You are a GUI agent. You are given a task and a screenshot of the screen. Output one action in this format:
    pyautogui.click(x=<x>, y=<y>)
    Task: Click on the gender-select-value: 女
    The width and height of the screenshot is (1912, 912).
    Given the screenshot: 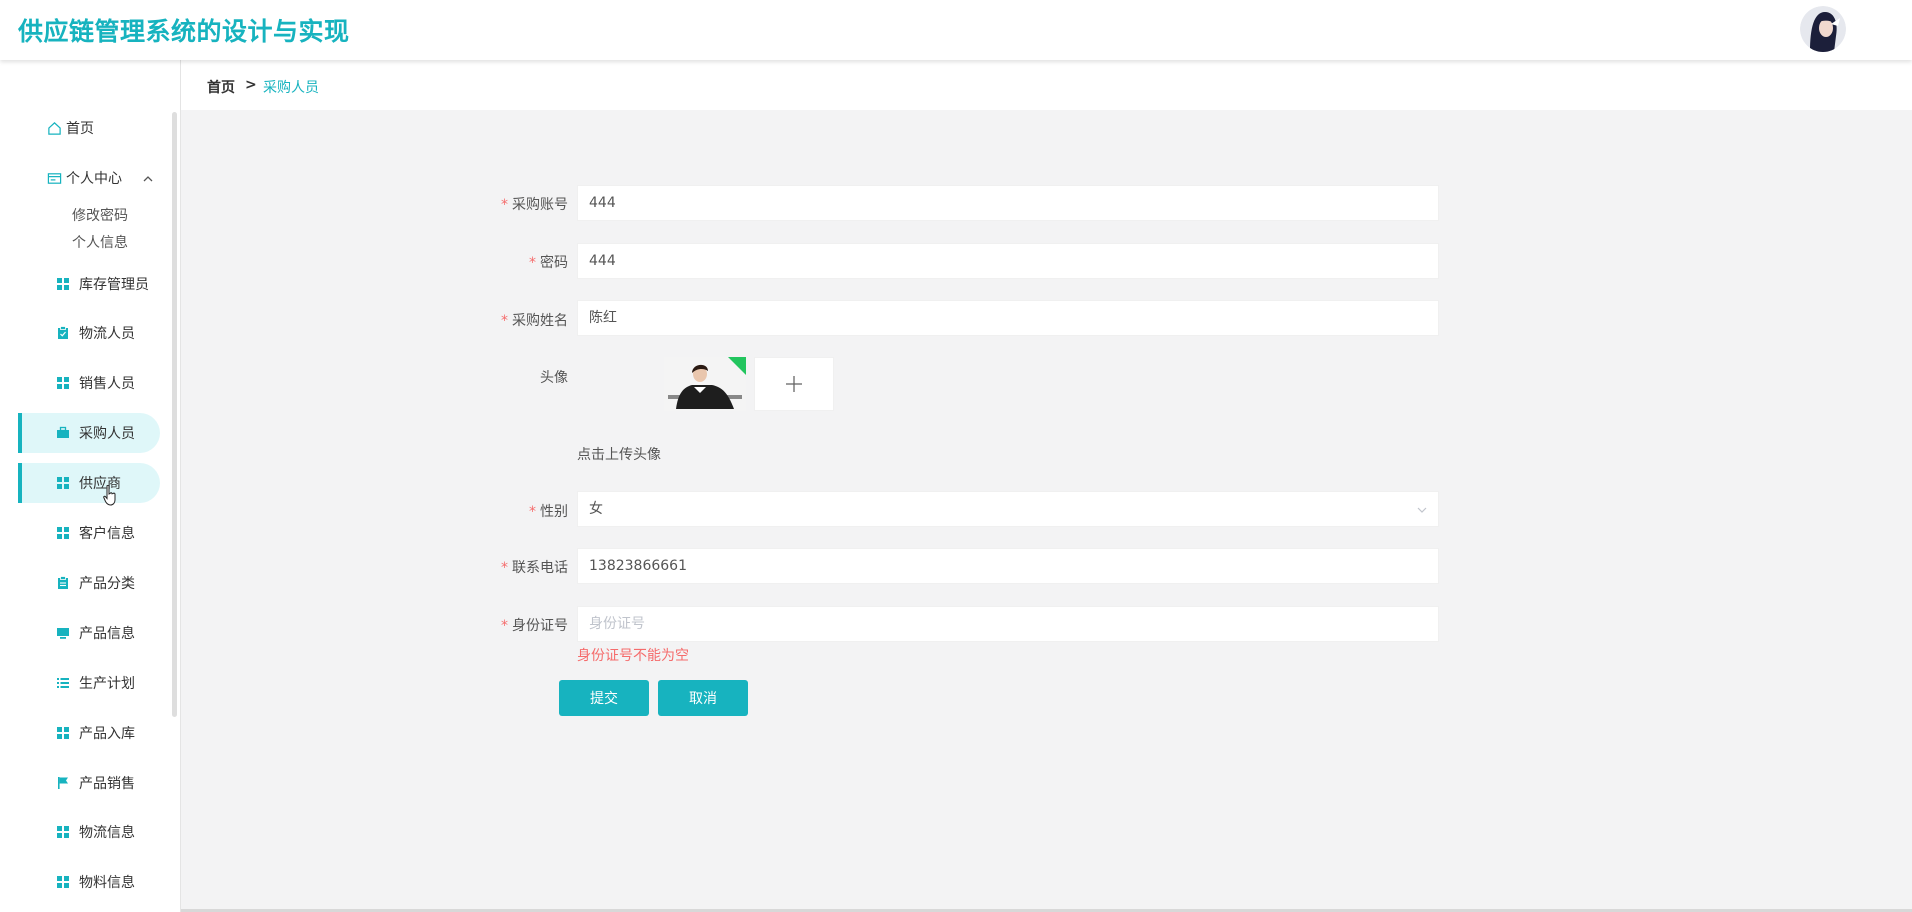 What is the action you would take?
    pyautogui.click(x=596, y=509)
    